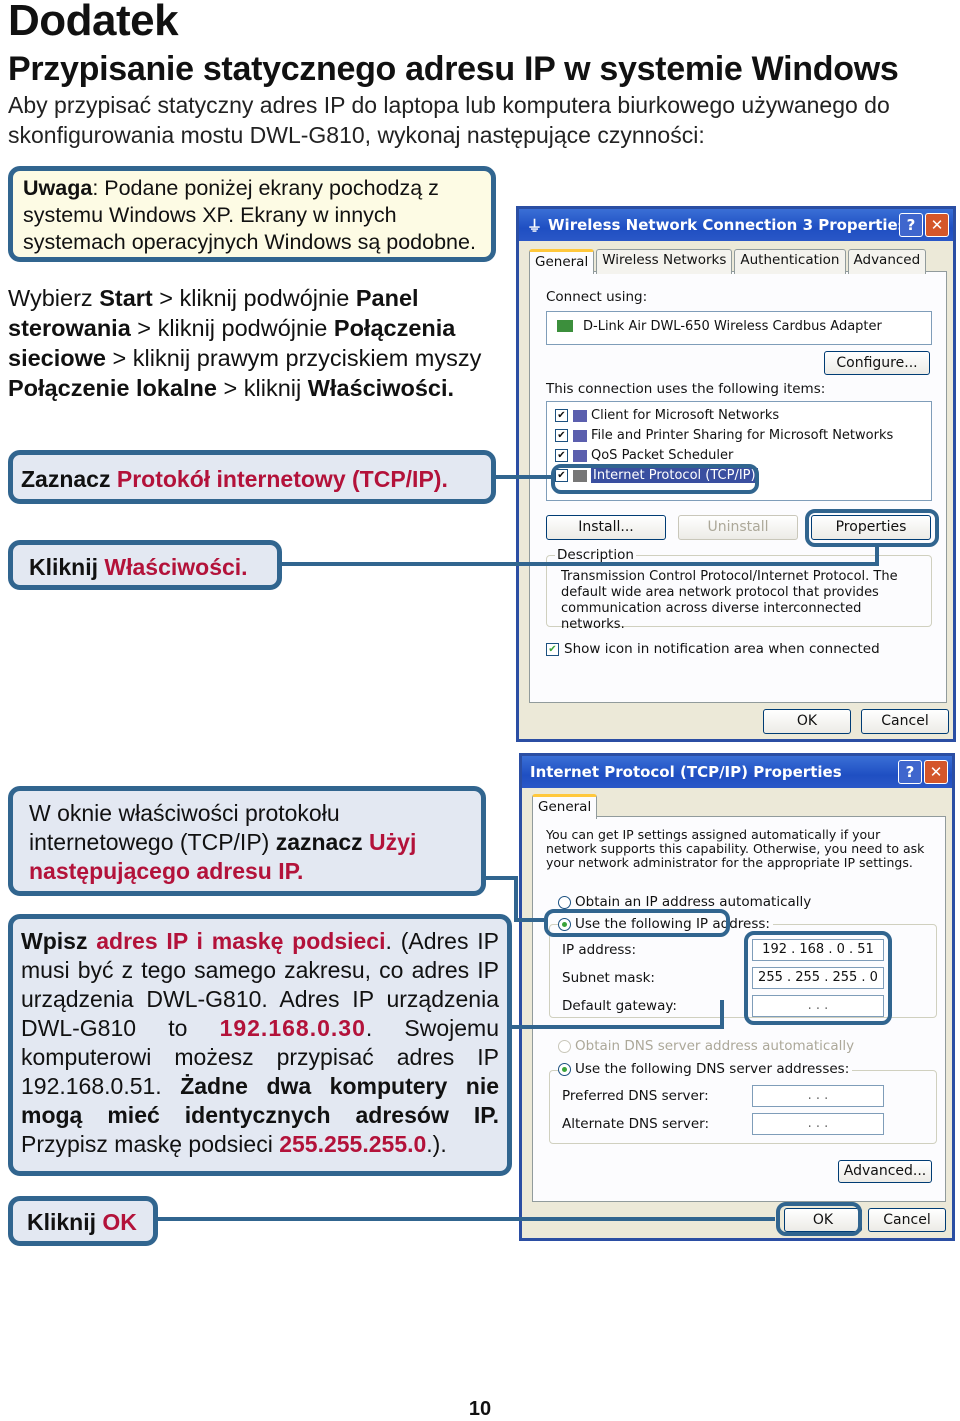 Image resolution: width=960 pixels, height=1421 pixels. What do you see at coordinates (662, 455) in the screenshot?
I see `item-label: QoS Packet Scheduler` at bounding box center [662, 455].